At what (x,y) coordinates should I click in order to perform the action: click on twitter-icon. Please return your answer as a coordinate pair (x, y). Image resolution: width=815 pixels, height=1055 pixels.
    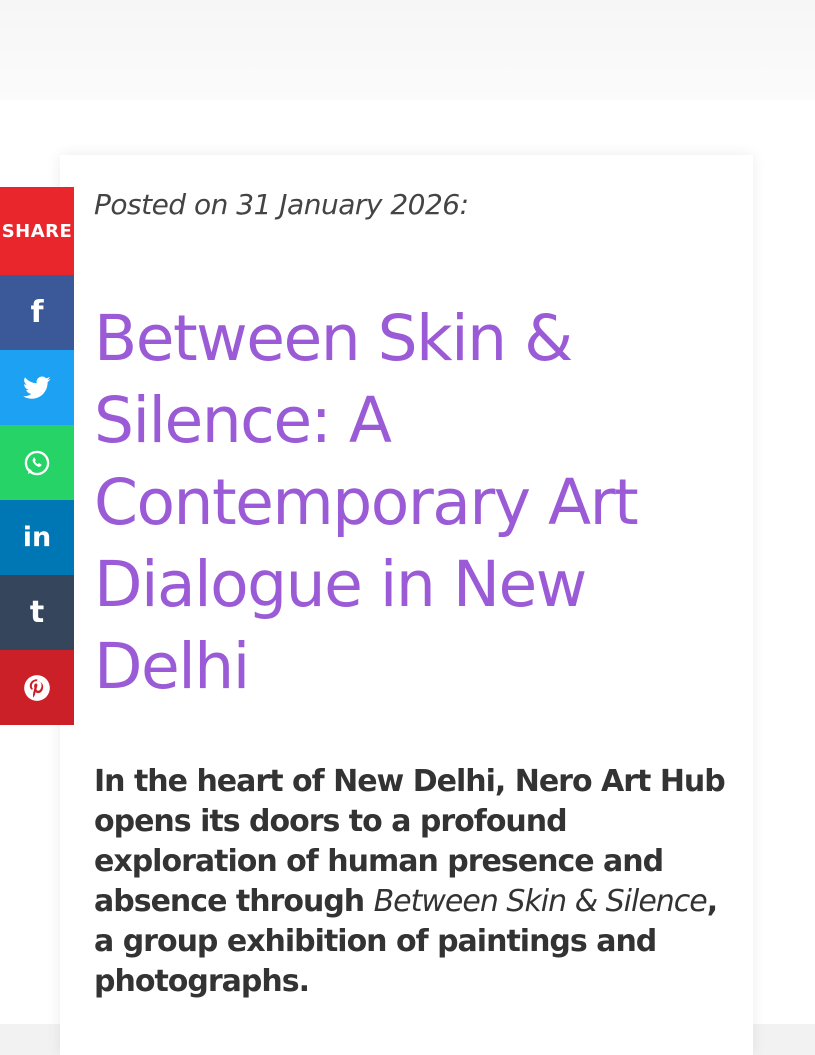
    Looking at the image, I should click on (37, 387).